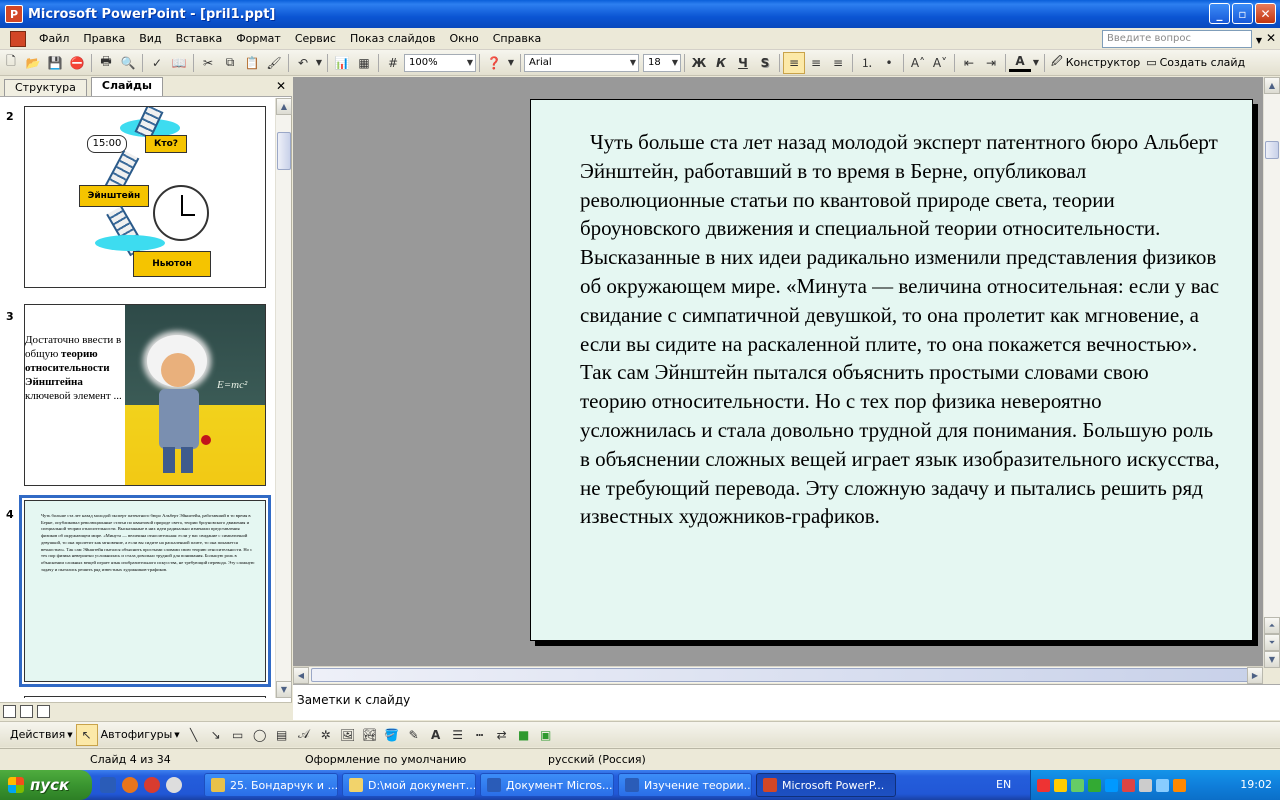 The width and height of the screenshot is (1280, 800). I want to click on research-icon: 📖, so click(179, 63).